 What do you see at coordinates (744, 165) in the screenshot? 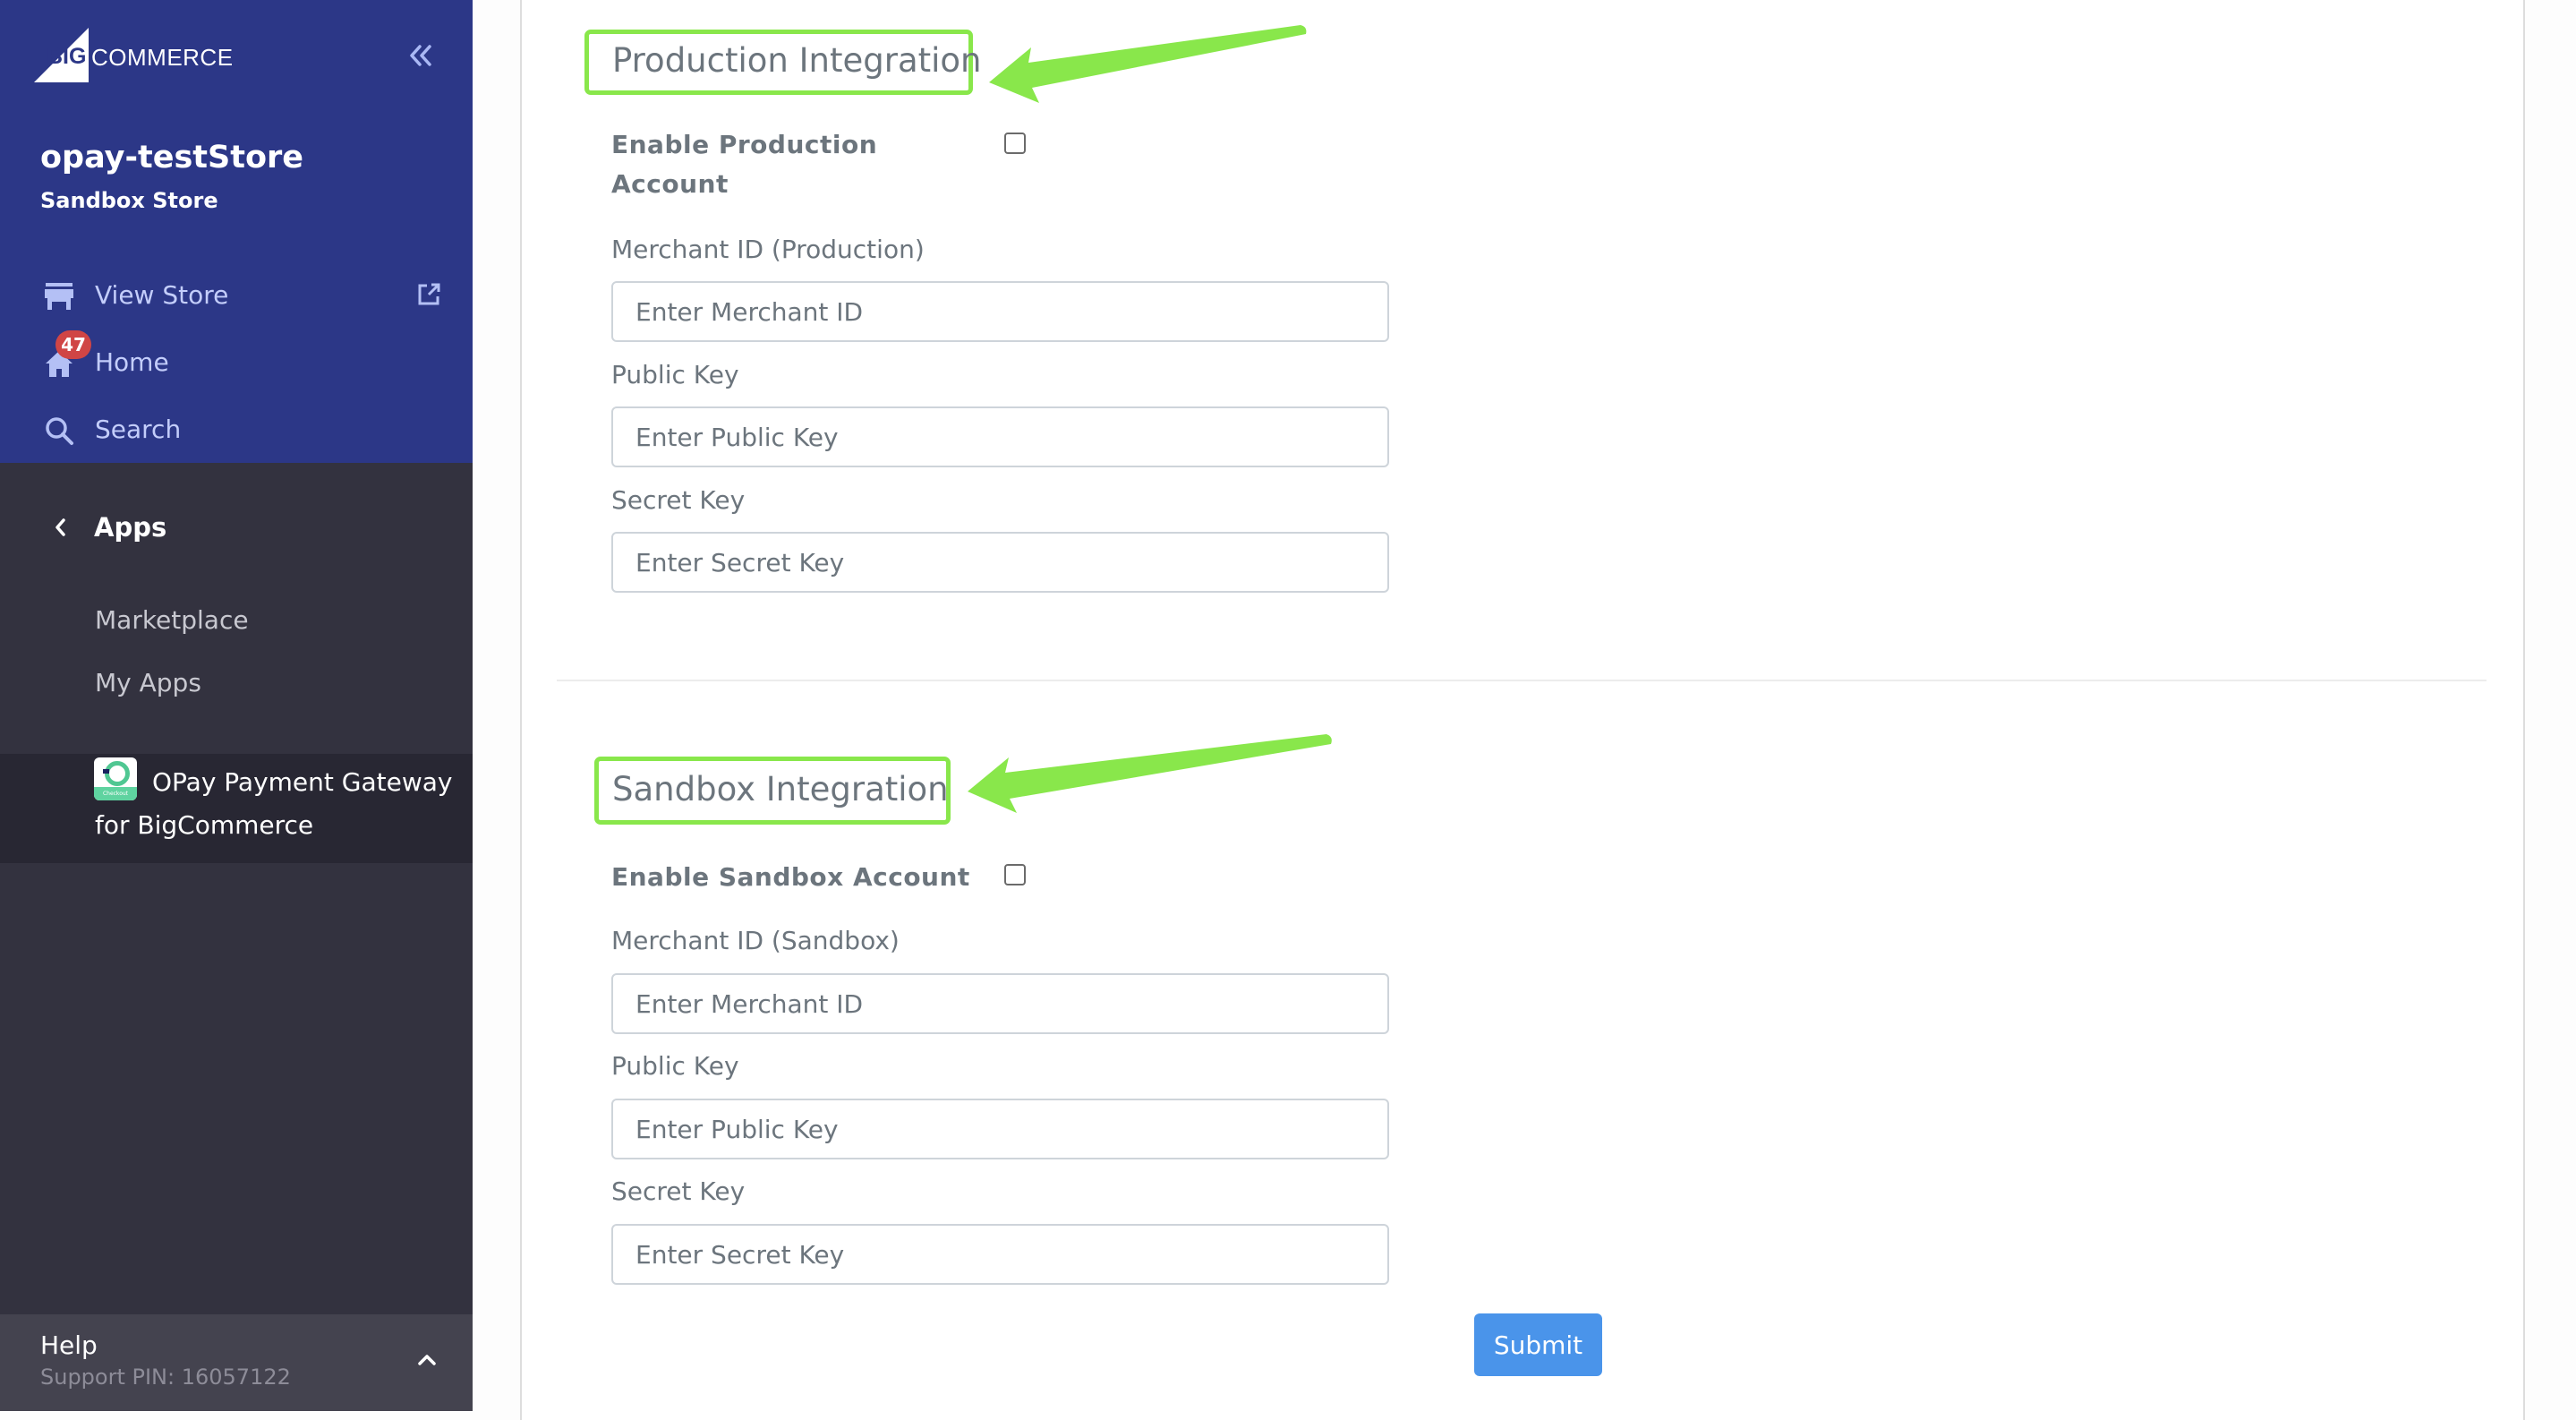
I see `enable-production-label: Enable Production Account` at bounding box center [744, 165].